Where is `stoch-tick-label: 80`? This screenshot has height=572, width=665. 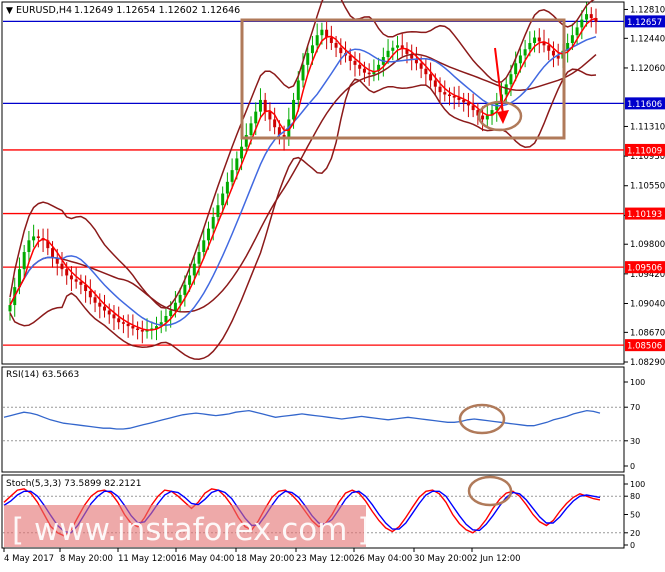
stoch-tick-label: 80 is located at coordinates (635, 496).